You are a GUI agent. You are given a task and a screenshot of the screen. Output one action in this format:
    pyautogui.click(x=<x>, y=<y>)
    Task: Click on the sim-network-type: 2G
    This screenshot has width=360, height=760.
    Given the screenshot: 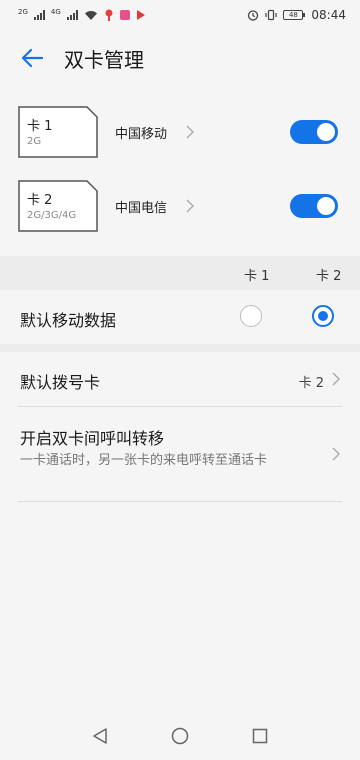 What is the action you would take?
    pyautogui.click(x=34, y=141)
    